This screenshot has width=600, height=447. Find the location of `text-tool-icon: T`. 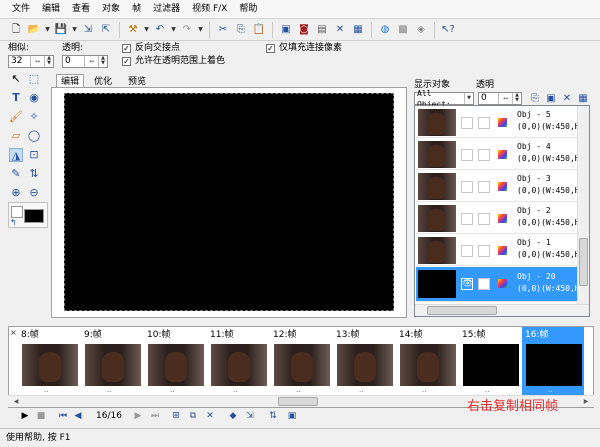

text-tool-icon: T is located at coordinates (16, 98).